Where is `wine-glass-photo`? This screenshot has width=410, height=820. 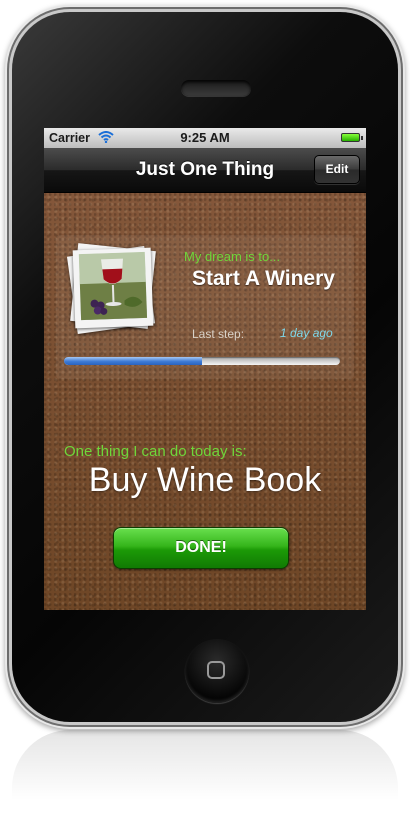 wine-glass-photo is located at coordinates (113, 286).